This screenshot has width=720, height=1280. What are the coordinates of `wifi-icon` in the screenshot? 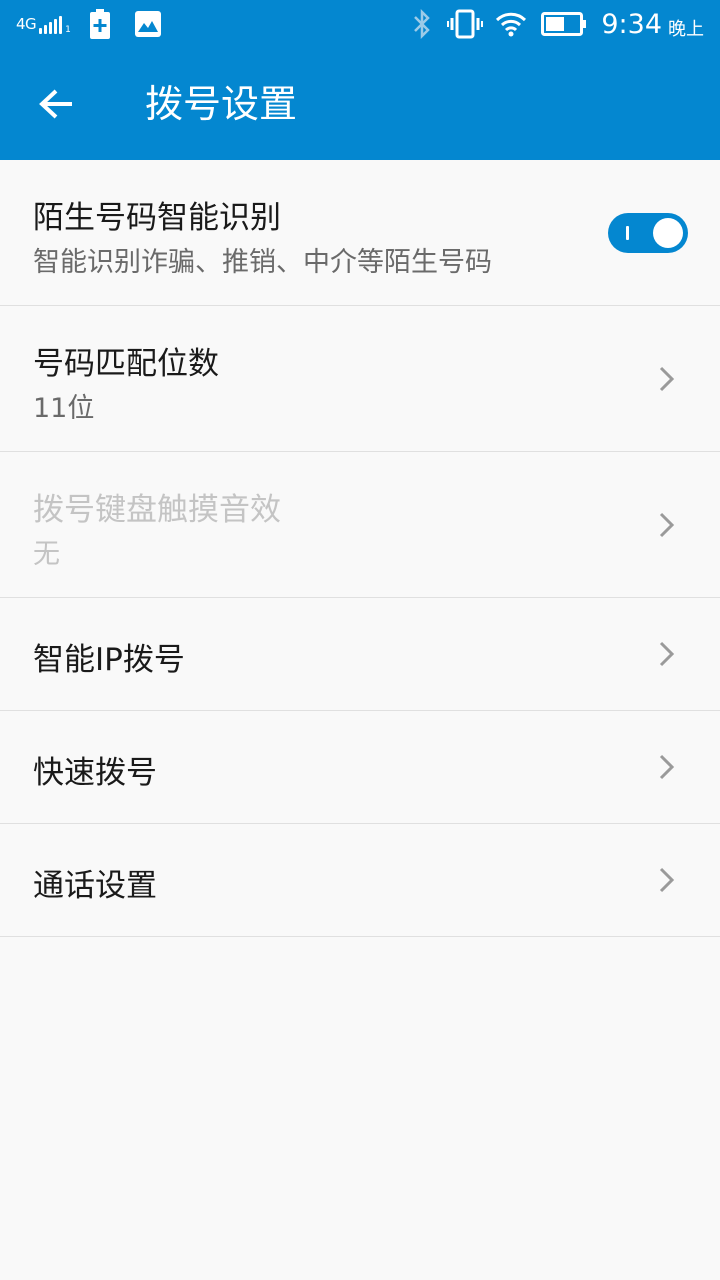 It's located at (511, 24).